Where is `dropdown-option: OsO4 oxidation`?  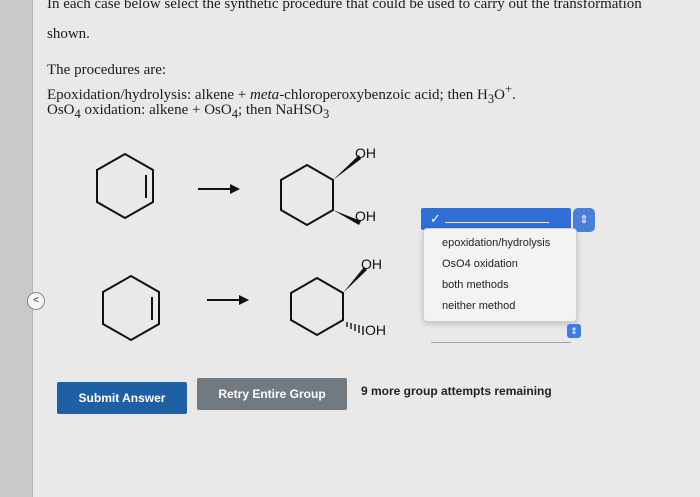 dropdown-option: OsO4 oxidation is located at coordinates (480, 264).